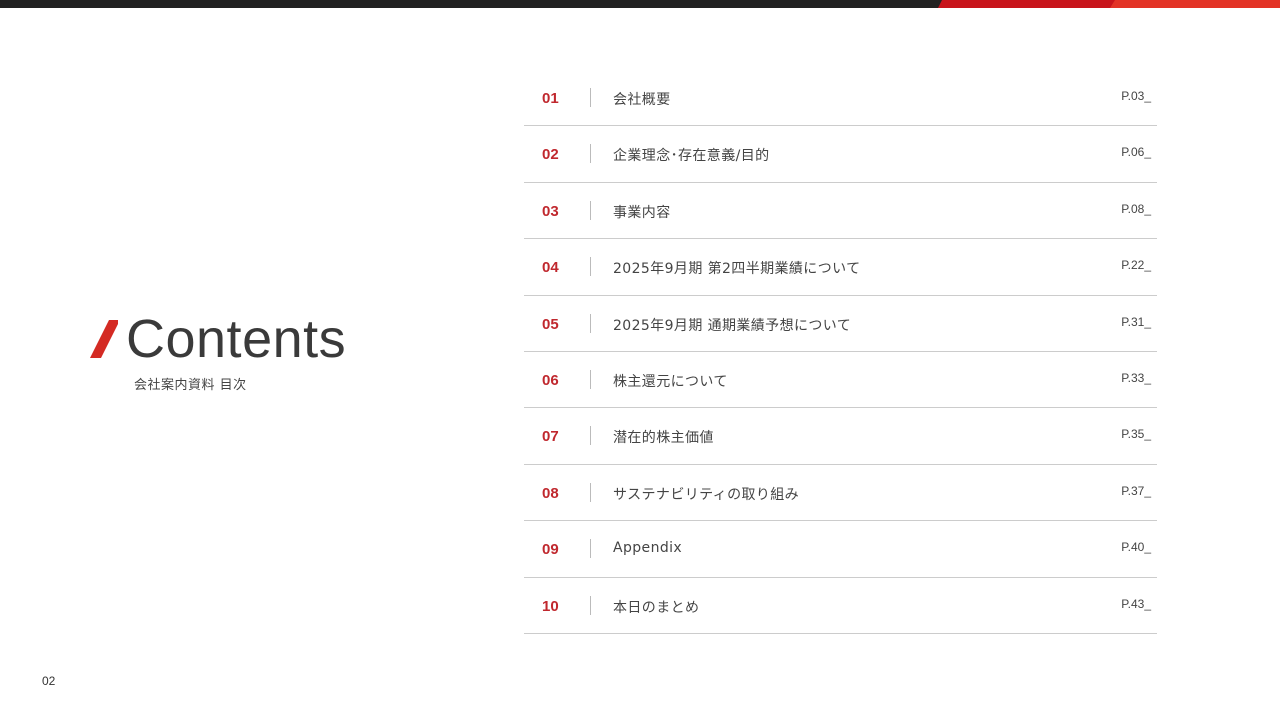 This screenshot has width=1280, height=720. I want to click on toc-label: 2025年9月期 通期業績予想について, so click(732, 325).